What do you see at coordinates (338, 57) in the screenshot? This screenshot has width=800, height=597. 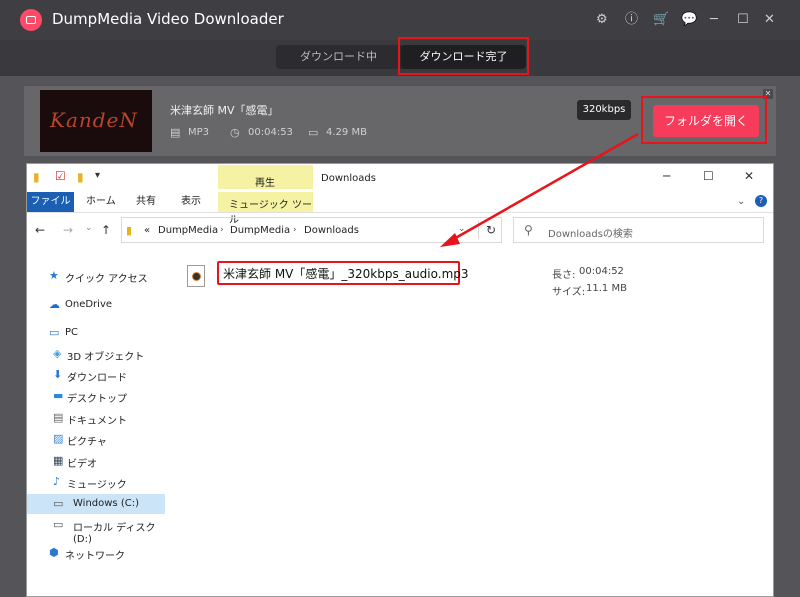 I see `tab-downloading: ダウンロード中` at bounding box center [338, 57].